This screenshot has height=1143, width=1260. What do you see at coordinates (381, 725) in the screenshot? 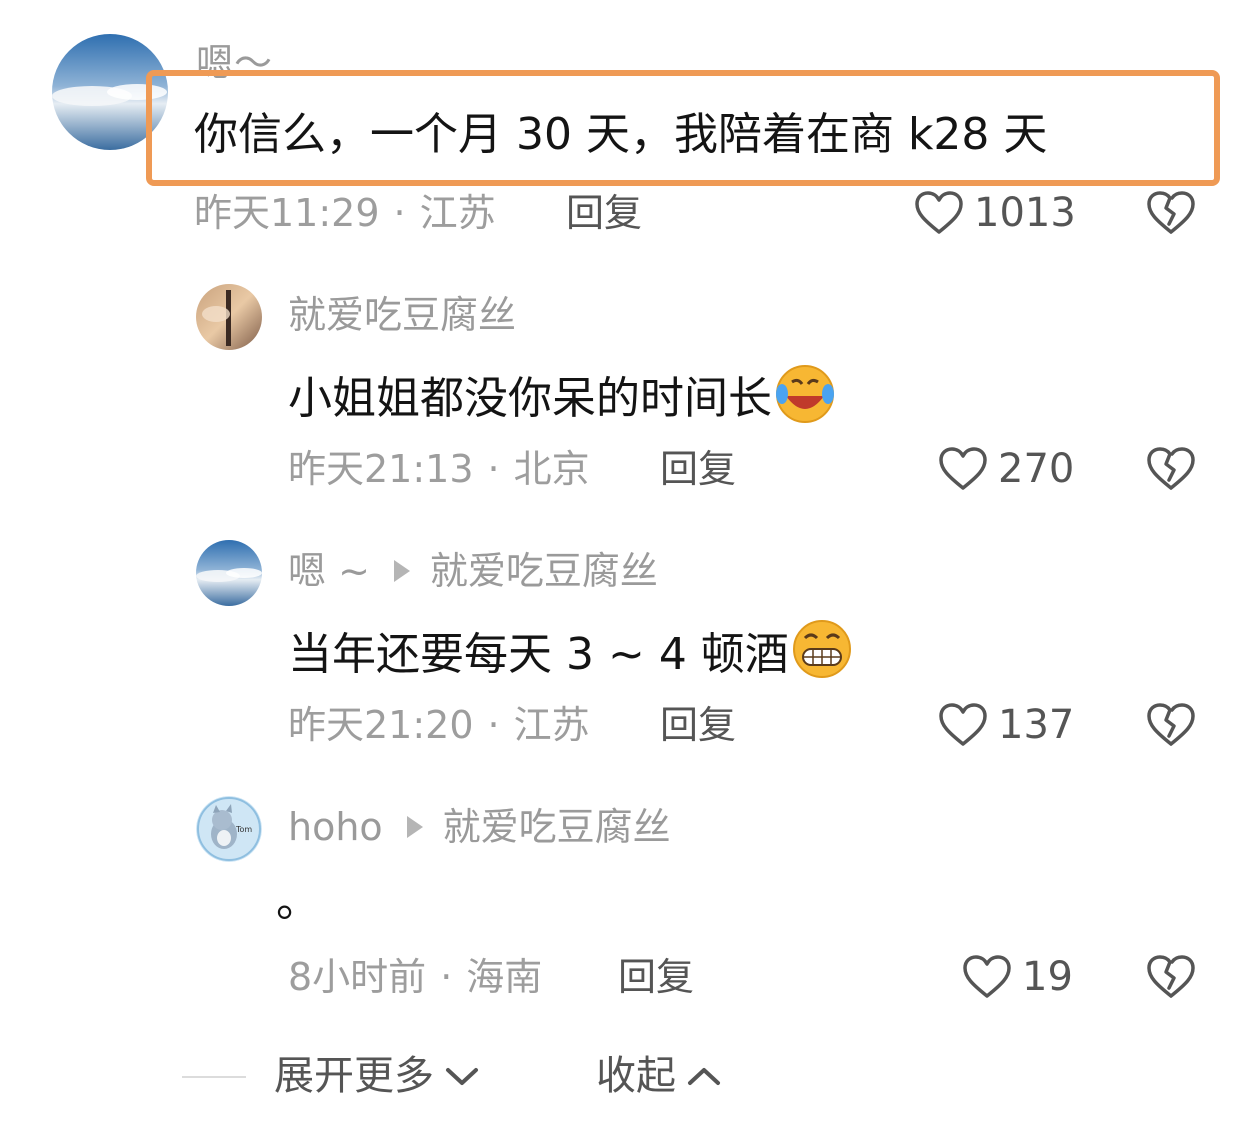
I see `comment-time: 昨天21:20` at bounding box center [381, 725].